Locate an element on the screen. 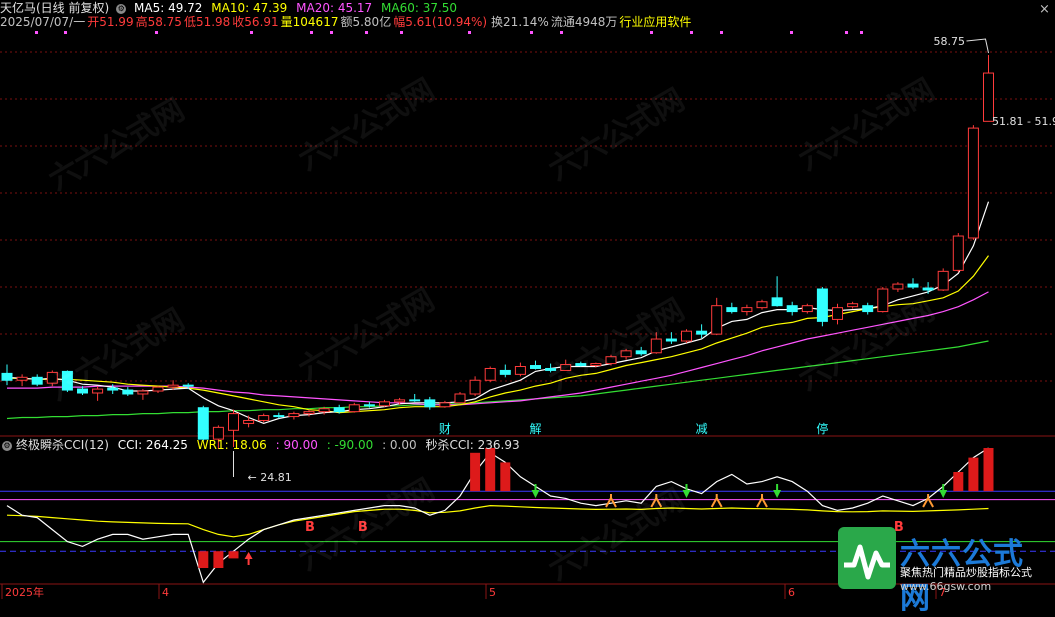 This screenshot has width=1055, height=617. high-price-label: 58.75 is located at coordinates (950, 41).